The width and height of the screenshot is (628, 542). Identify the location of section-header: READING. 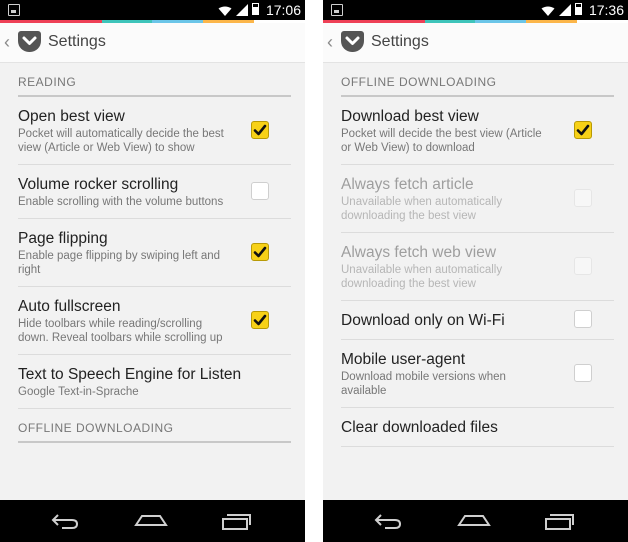
(152, 80).